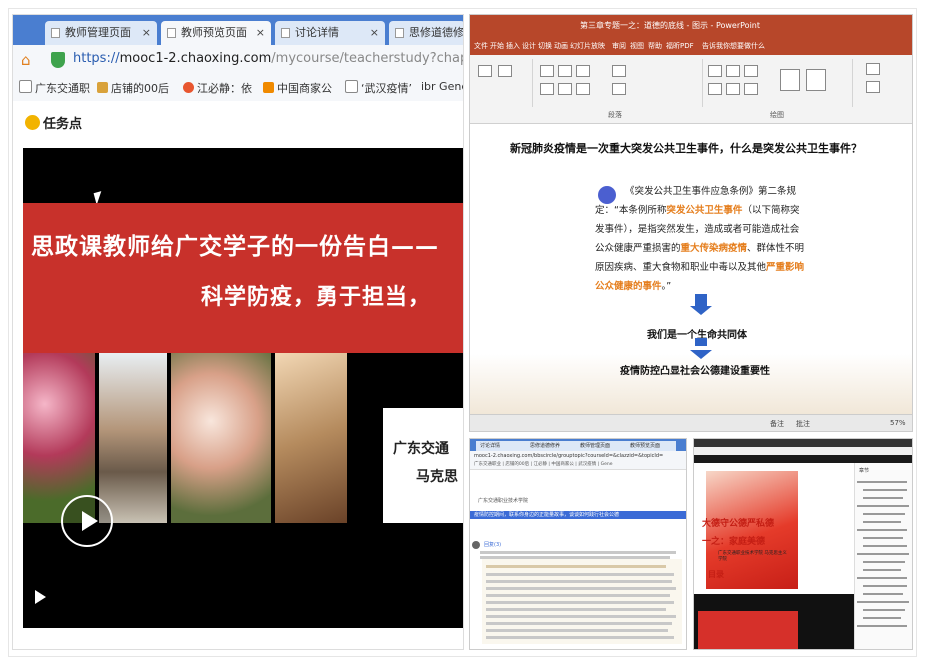 The height and width of the screenshot is (665, 925). I want to click on avatar, so click(476, 545).